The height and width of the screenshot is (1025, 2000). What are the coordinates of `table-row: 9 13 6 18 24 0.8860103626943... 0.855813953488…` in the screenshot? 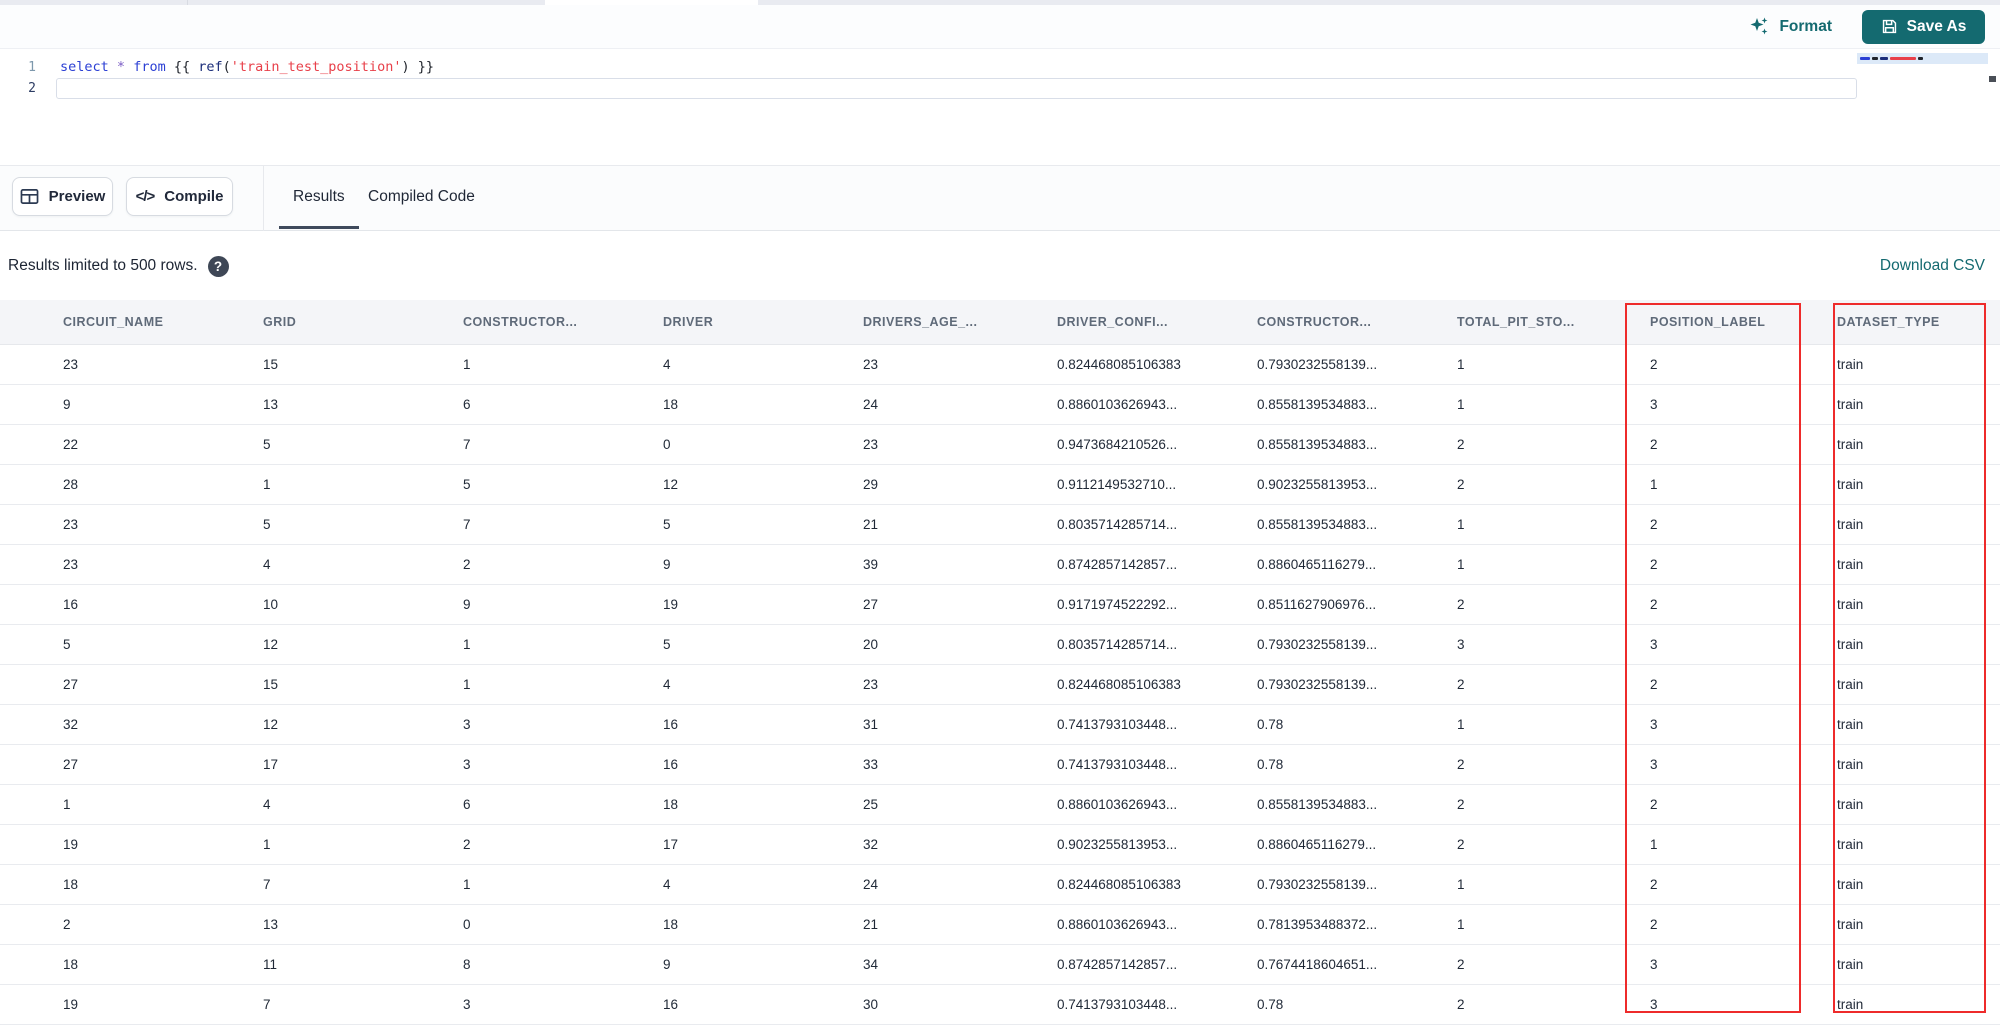 It's located at (1000, 405).